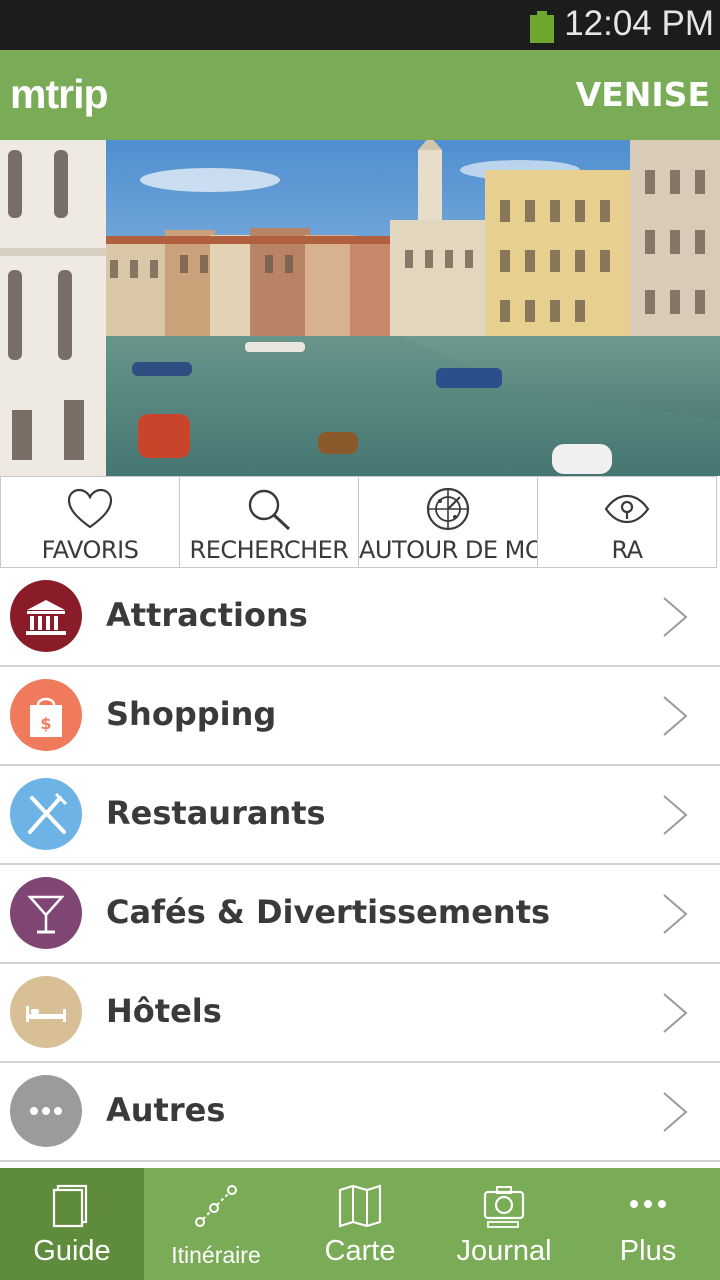 This screenshot has width=720, height=1280. What do you see at coordinates (360, 617) in the screenshot?
I see `category-attractions: Attractions` at bounding box center [360, 617].